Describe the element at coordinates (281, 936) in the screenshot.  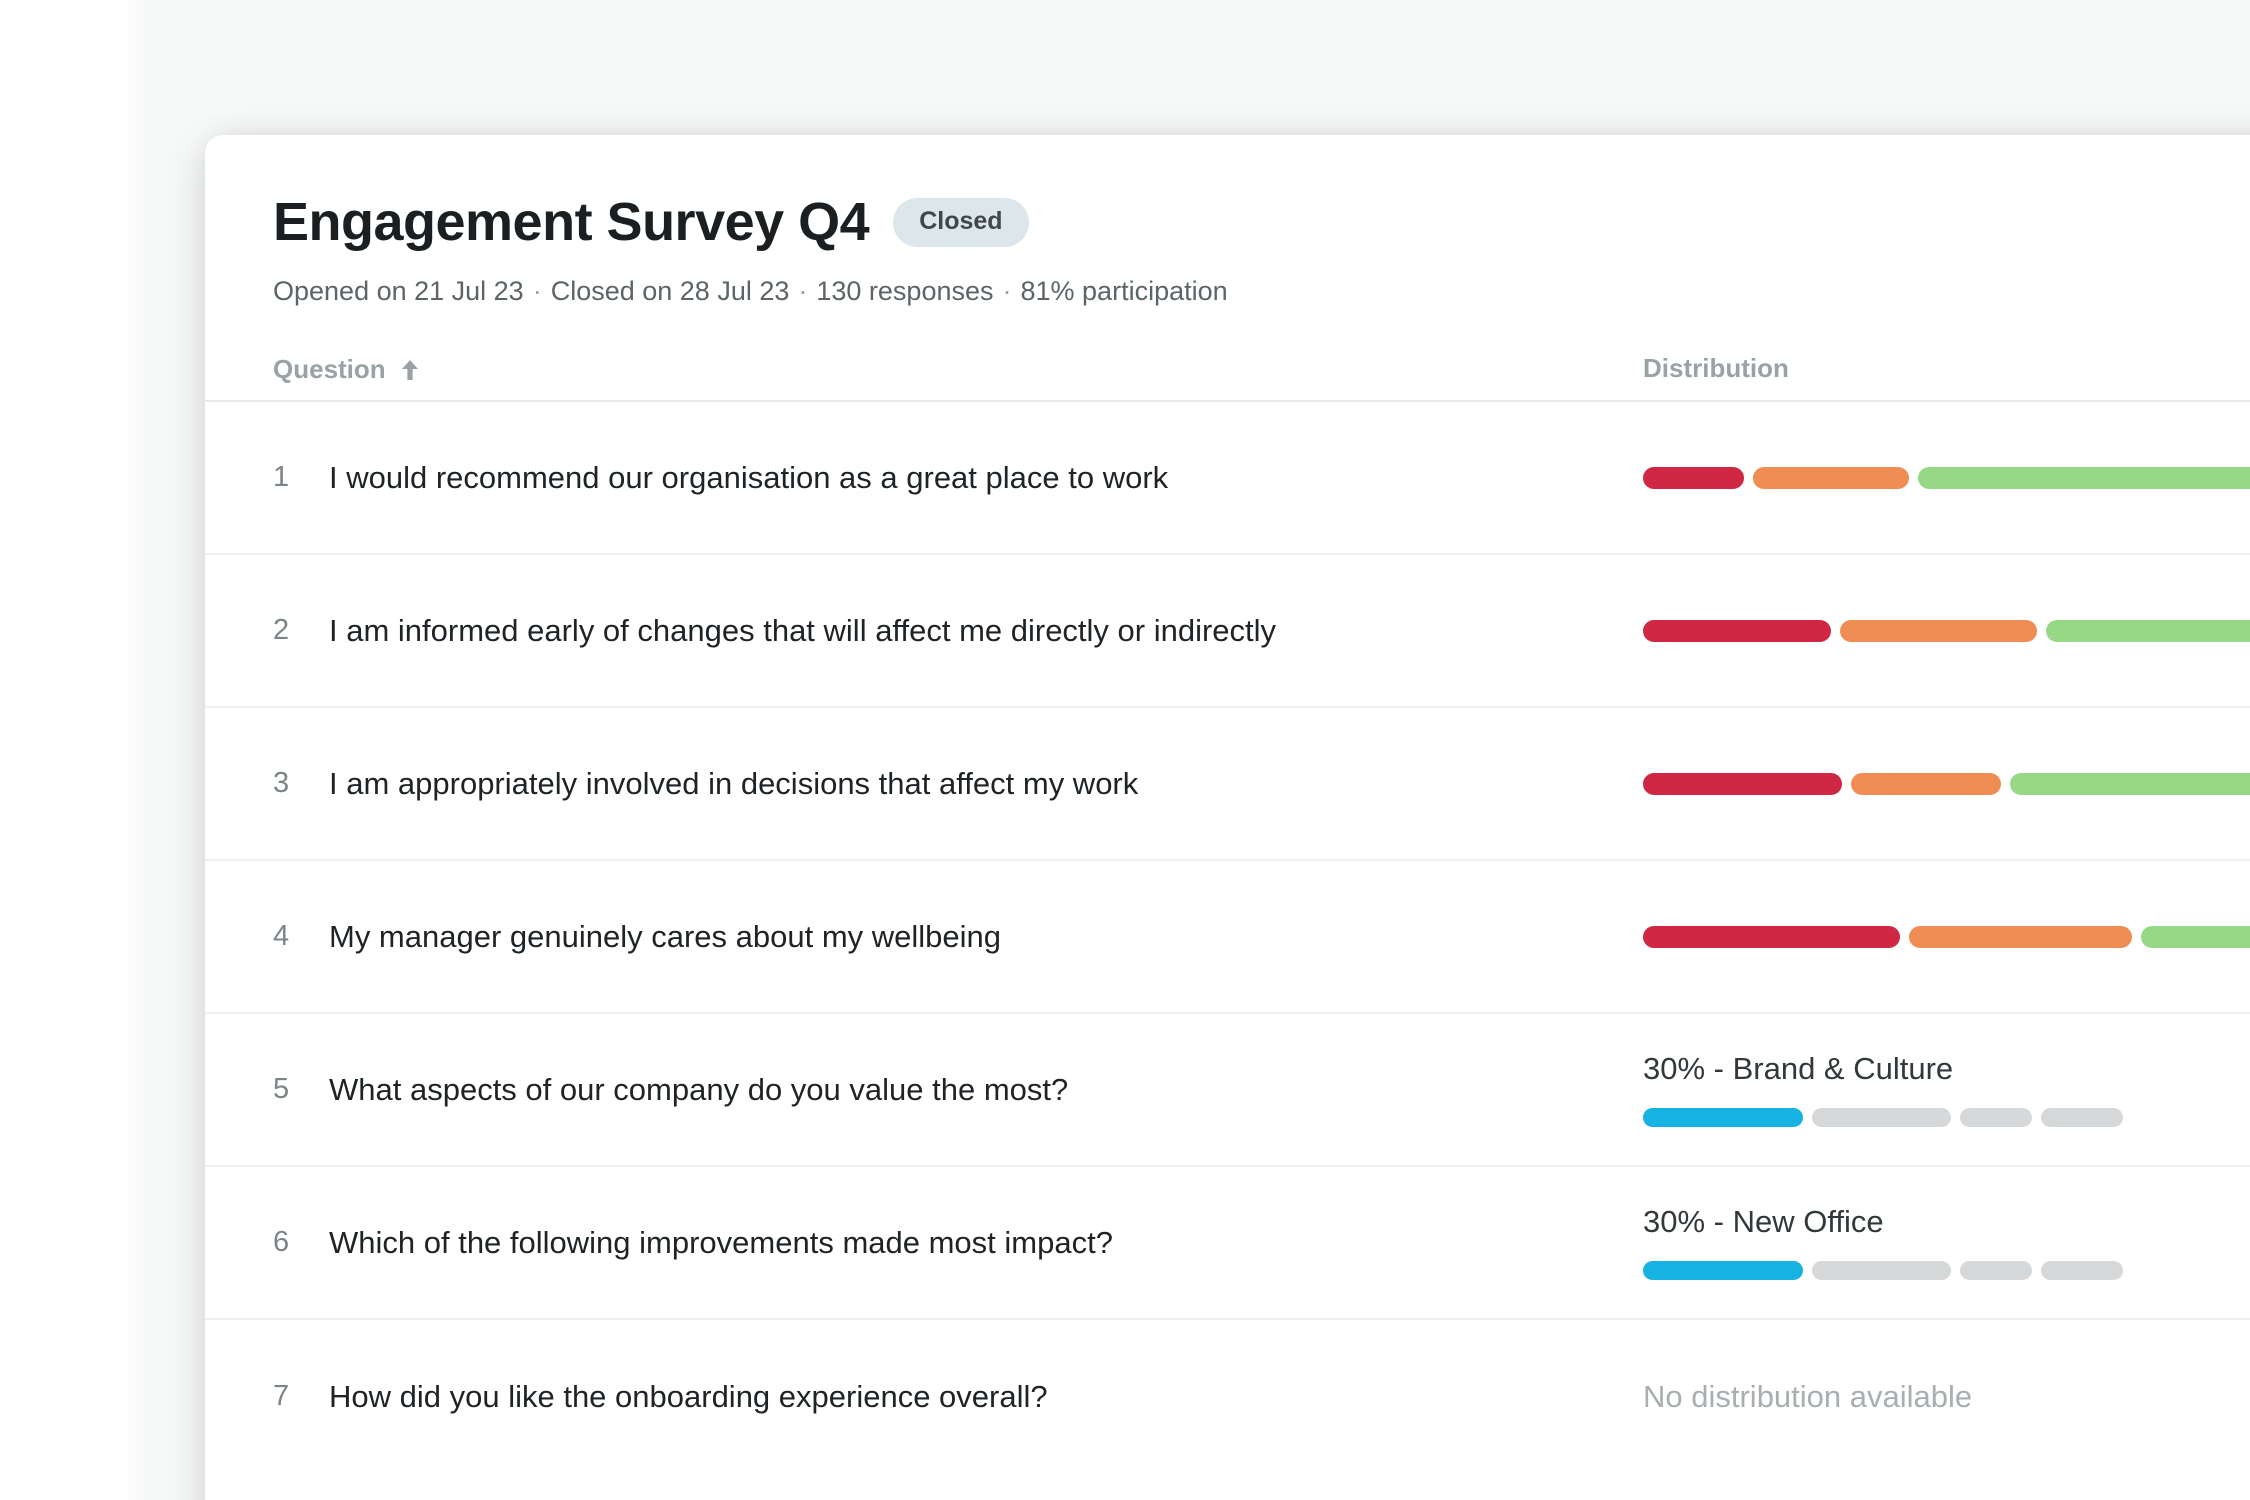
I see `question-index: 4` at that location.